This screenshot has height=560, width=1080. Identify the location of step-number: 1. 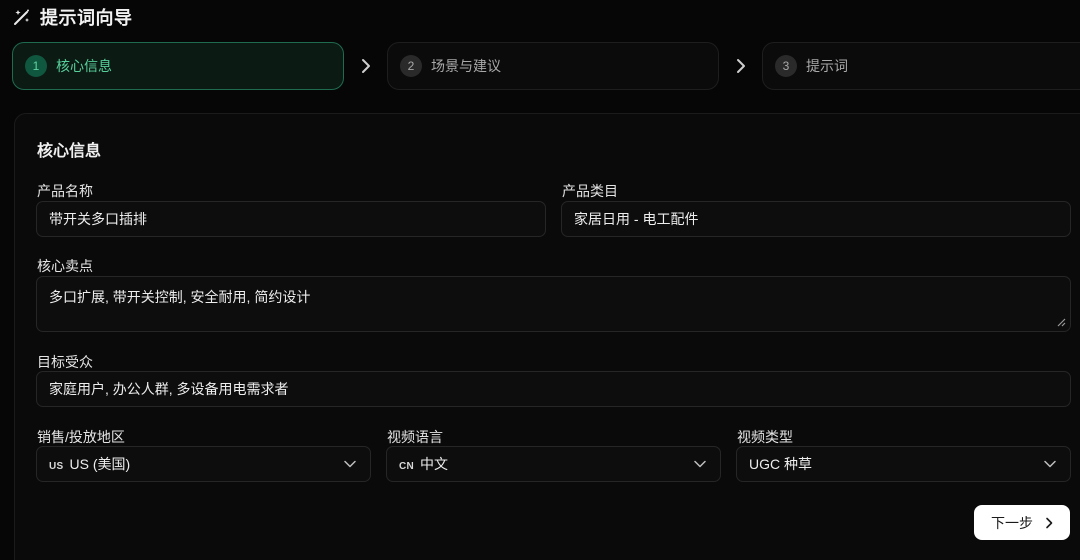
(36, 66).